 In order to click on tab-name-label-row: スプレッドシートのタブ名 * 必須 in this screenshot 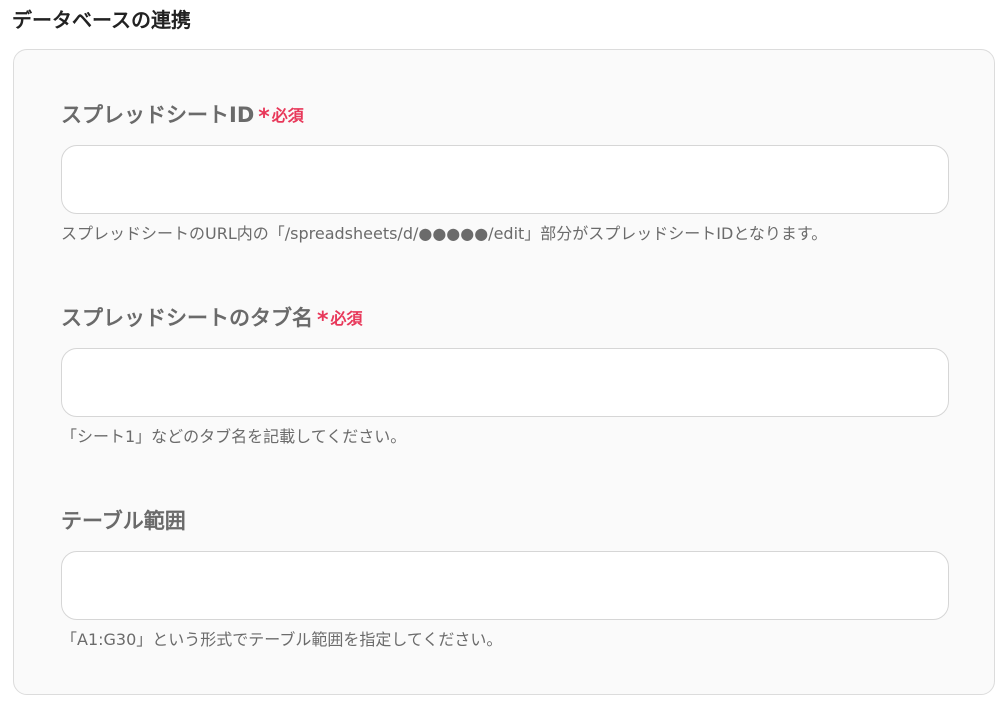, I will do `click(505, 317)`.